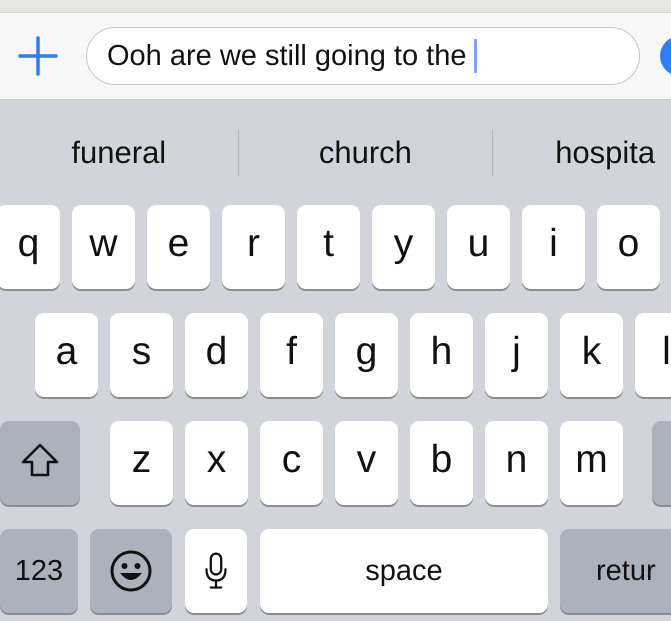  I want to click on letter-key: c, so click(291, 463).